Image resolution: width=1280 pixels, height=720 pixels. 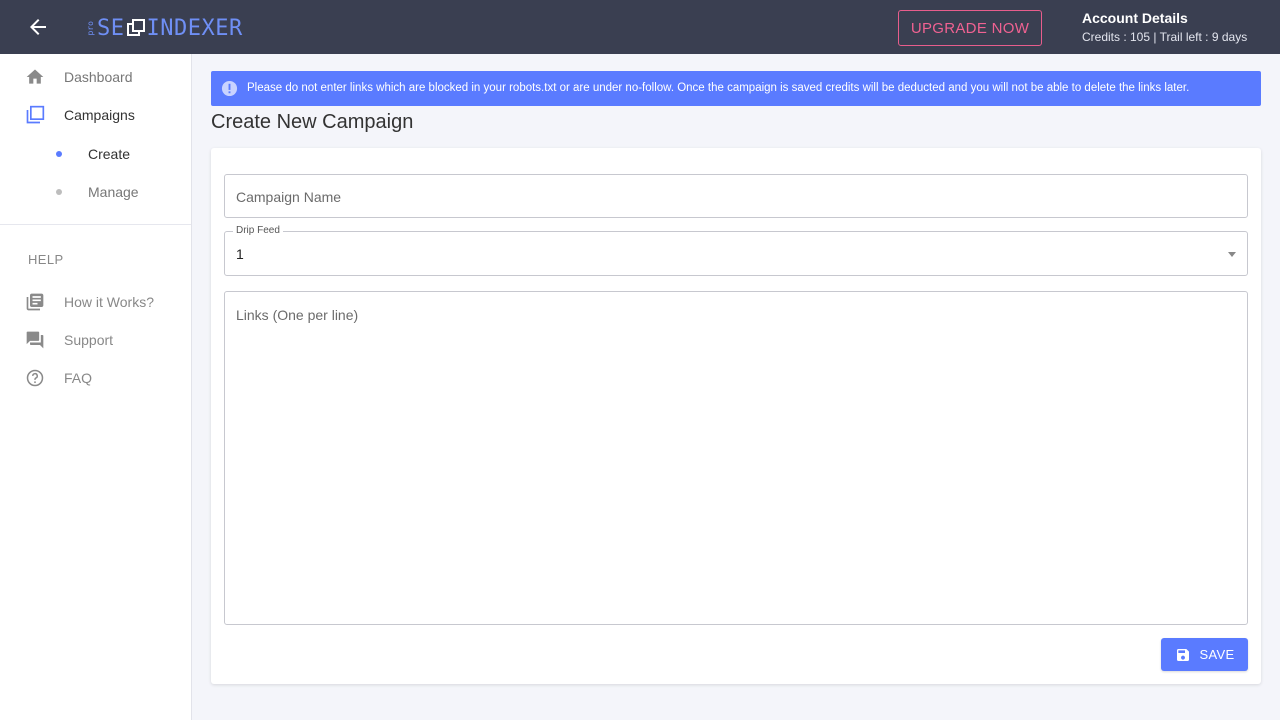 I want to click on logo-mark-icon, so click(x=135, y=27).